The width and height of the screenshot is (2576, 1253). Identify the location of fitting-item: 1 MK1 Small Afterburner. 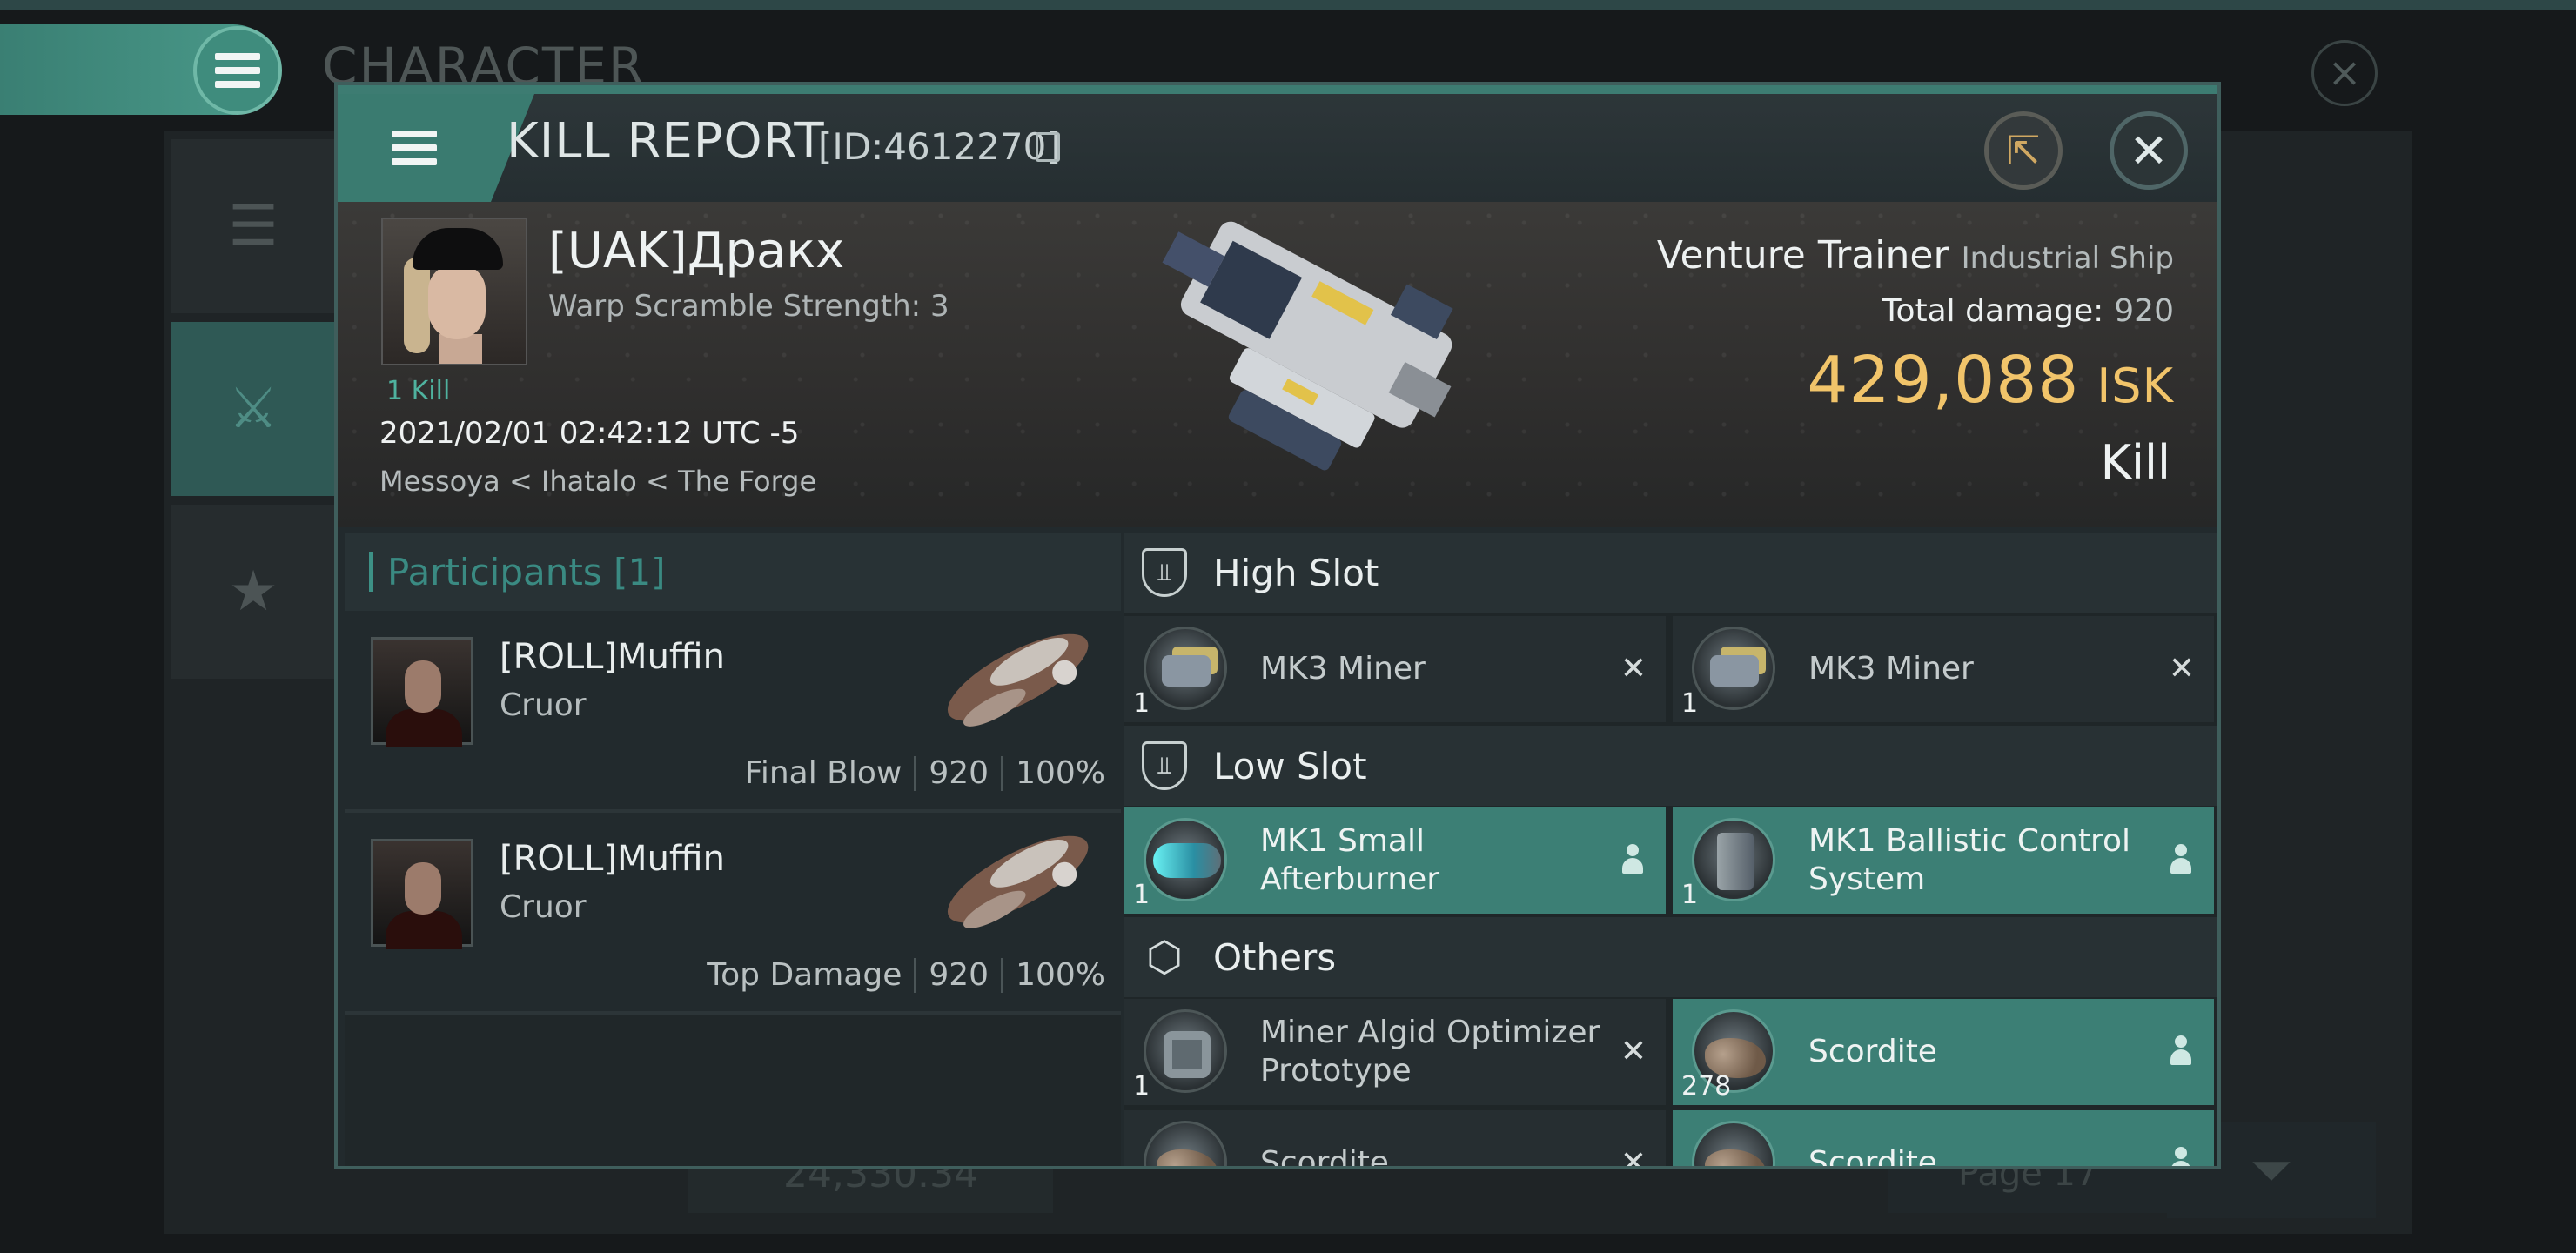
(1395, 860).